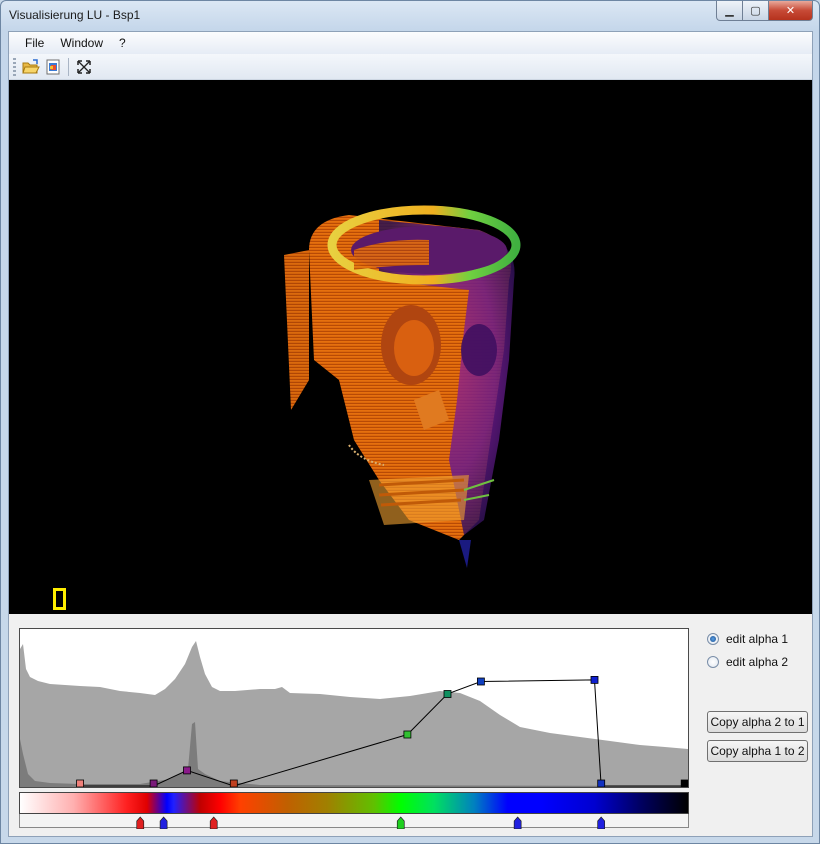  I want to click on caption-buttons: ▁ ▢ ✕, so click(764, 11).